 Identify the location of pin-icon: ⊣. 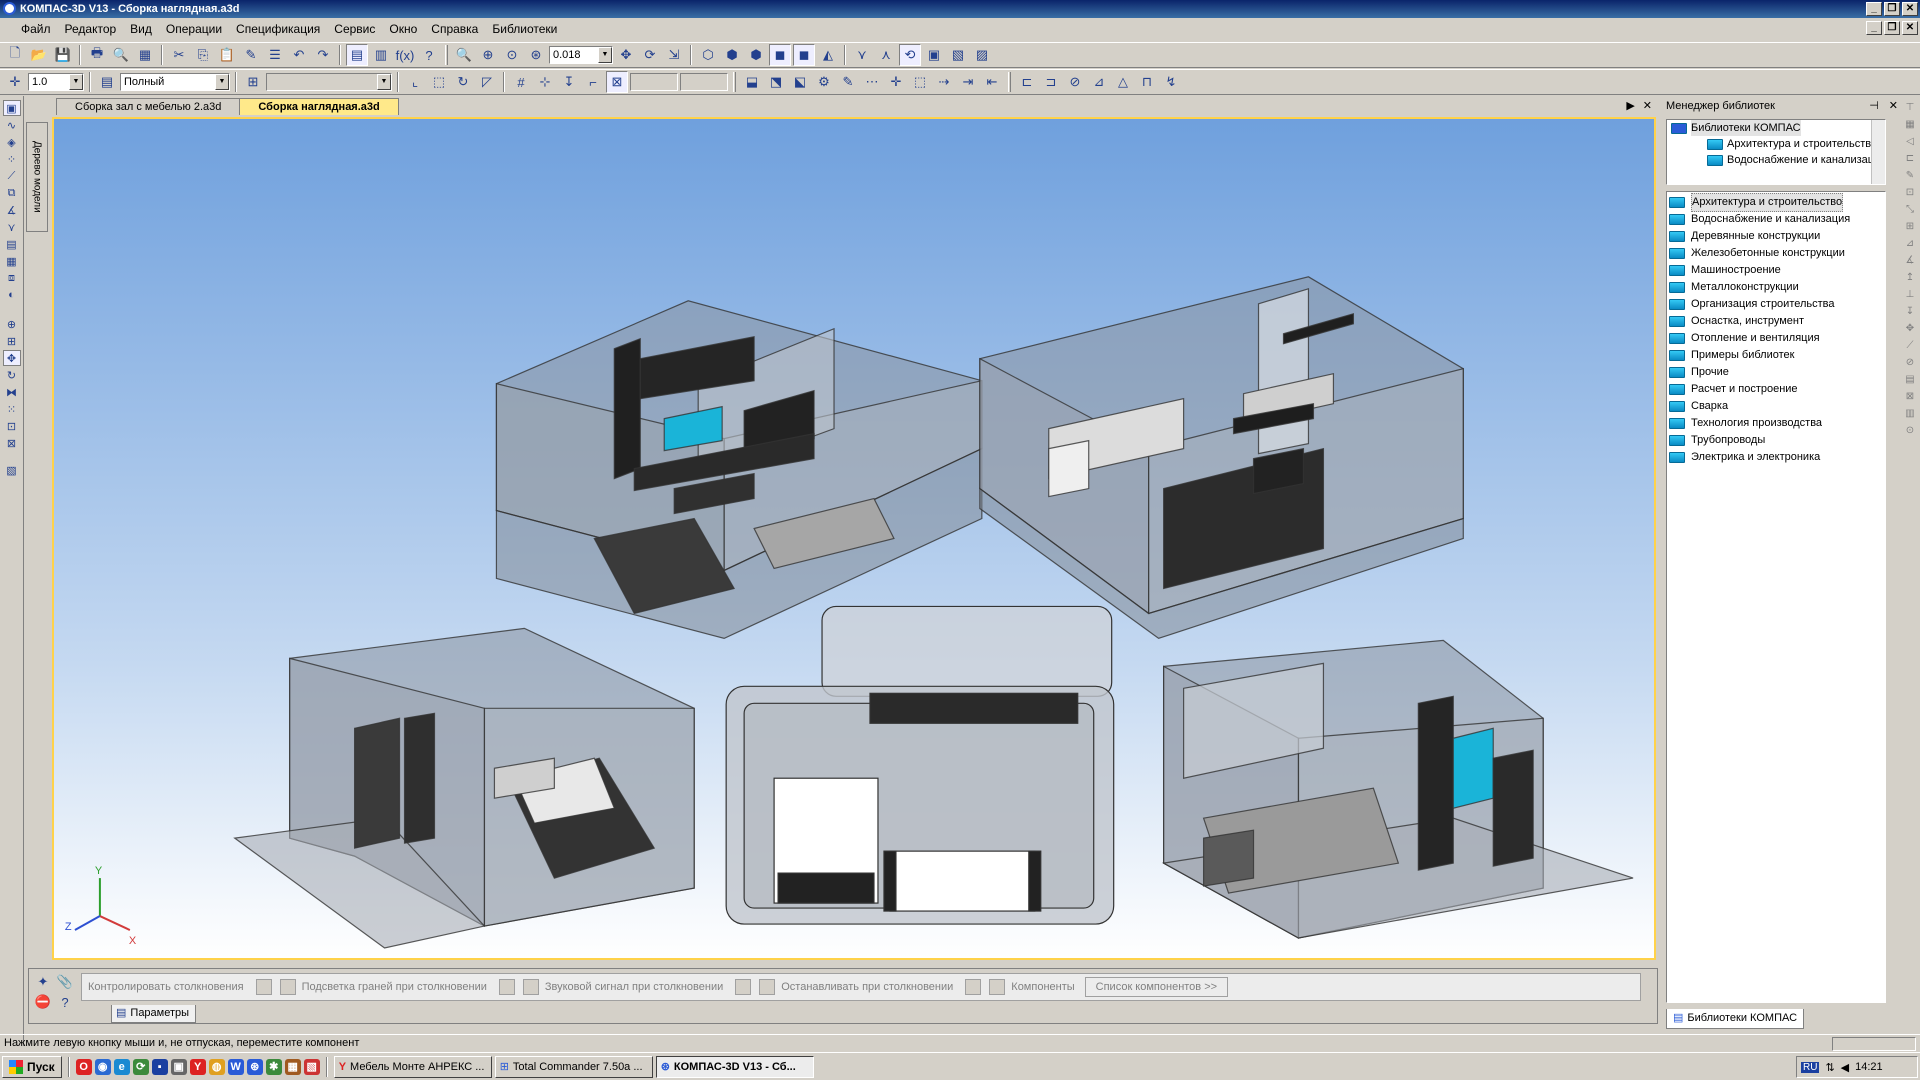
(1874, 106).